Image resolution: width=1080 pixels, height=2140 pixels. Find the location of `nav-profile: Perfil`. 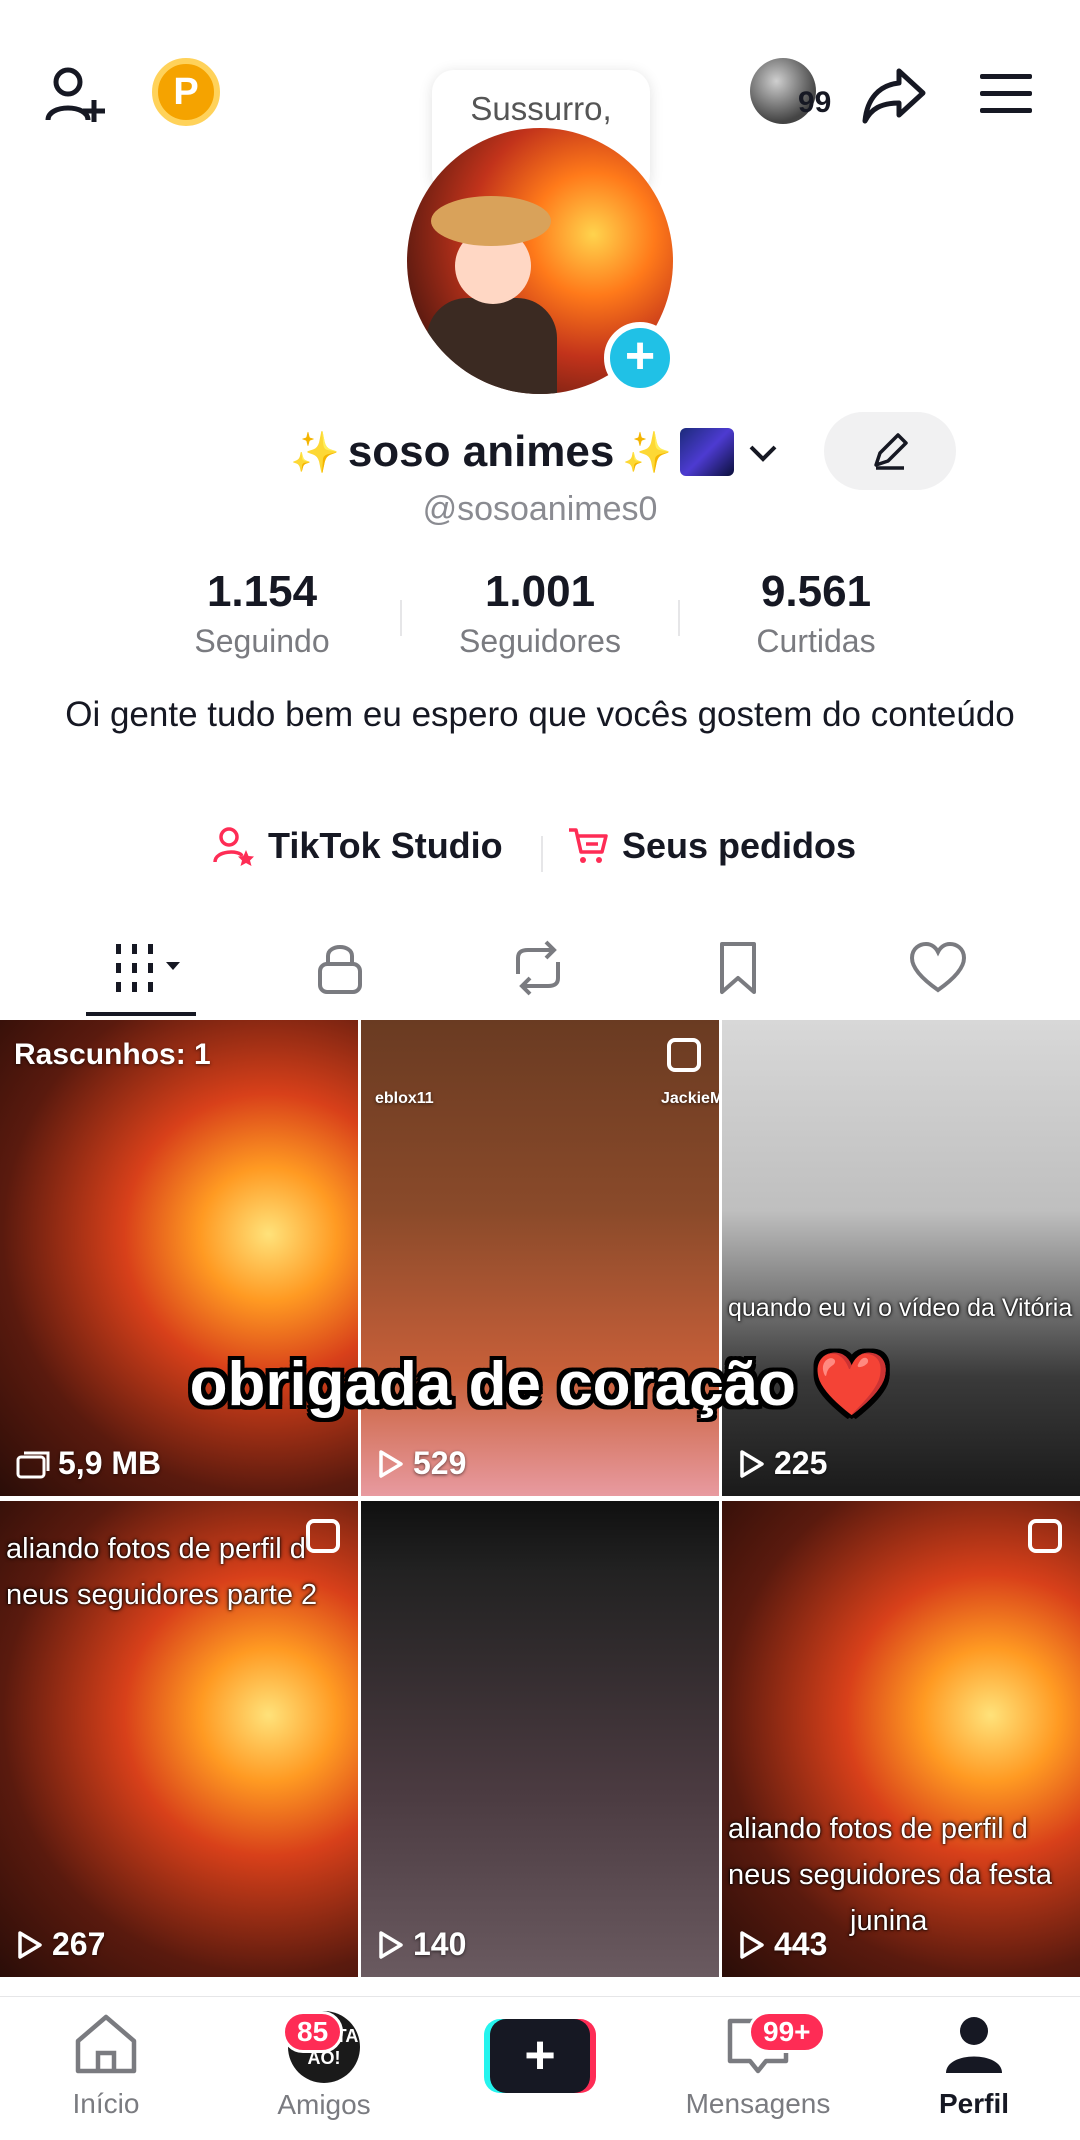

nav-profile: Perfil is located at coordinates (974, 2065).